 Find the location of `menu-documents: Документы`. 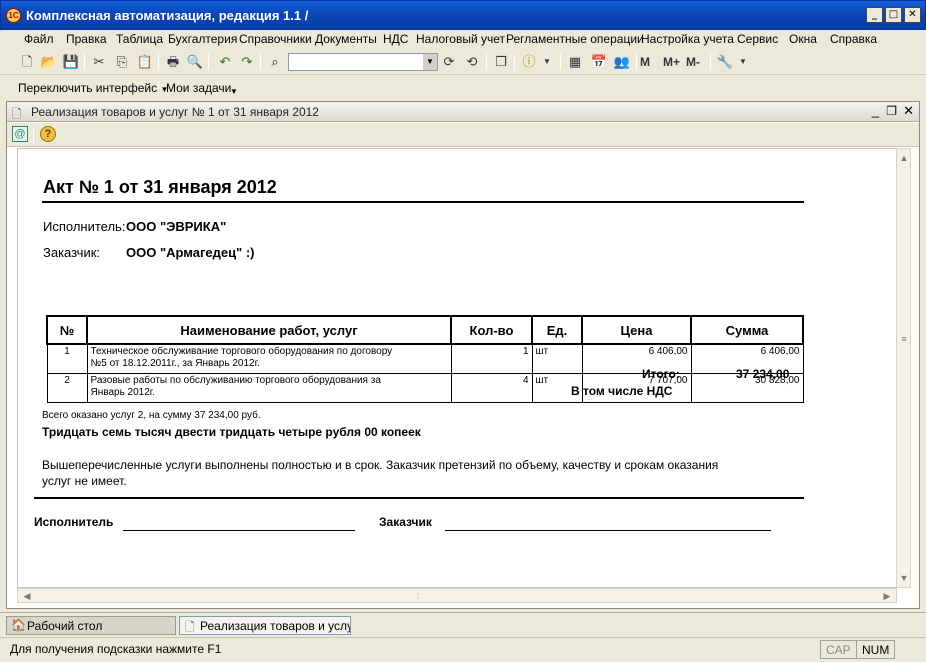

menu-documents: Документы is located at coordinates (346, 39).